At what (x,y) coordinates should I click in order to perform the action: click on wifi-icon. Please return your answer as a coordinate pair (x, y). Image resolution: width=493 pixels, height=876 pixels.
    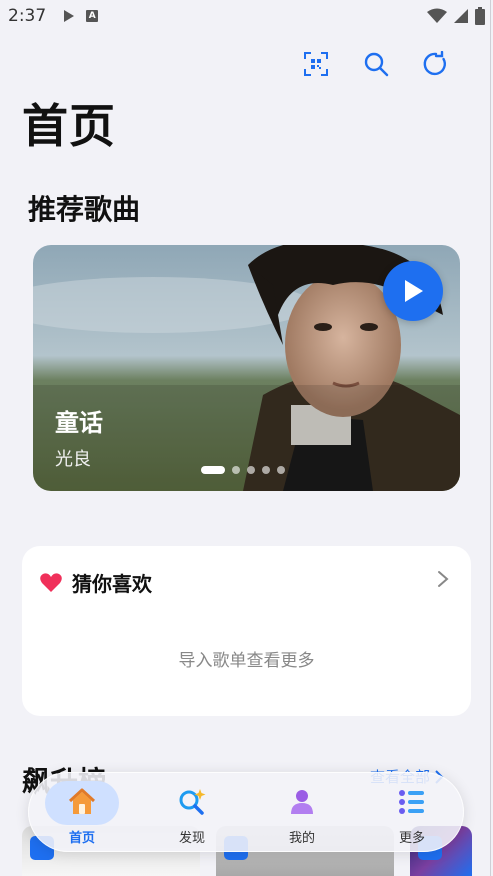
    Looking at the image, I should click on (437, 15).